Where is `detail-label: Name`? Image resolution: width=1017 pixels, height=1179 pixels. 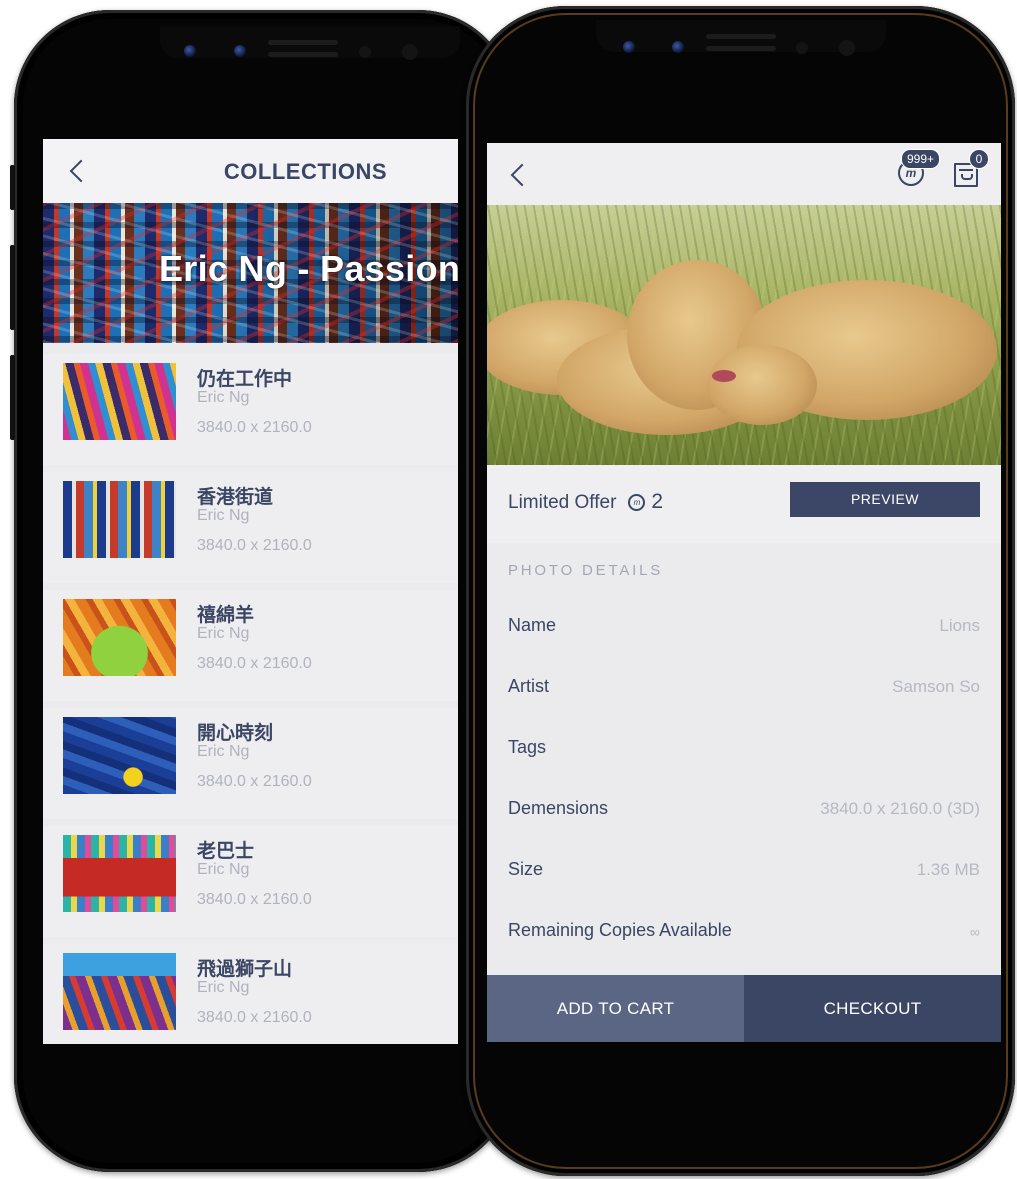
detail-label: Name is located at coordinates (532, 625).